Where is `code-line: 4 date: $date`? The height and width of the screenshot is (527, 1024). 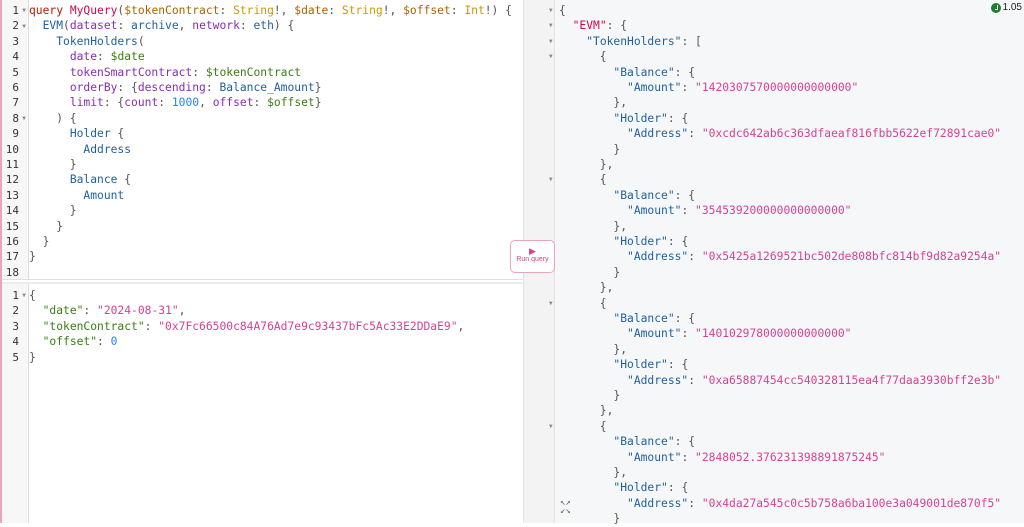 code-line: 4 date: $date is located at coordinates (73, 56).